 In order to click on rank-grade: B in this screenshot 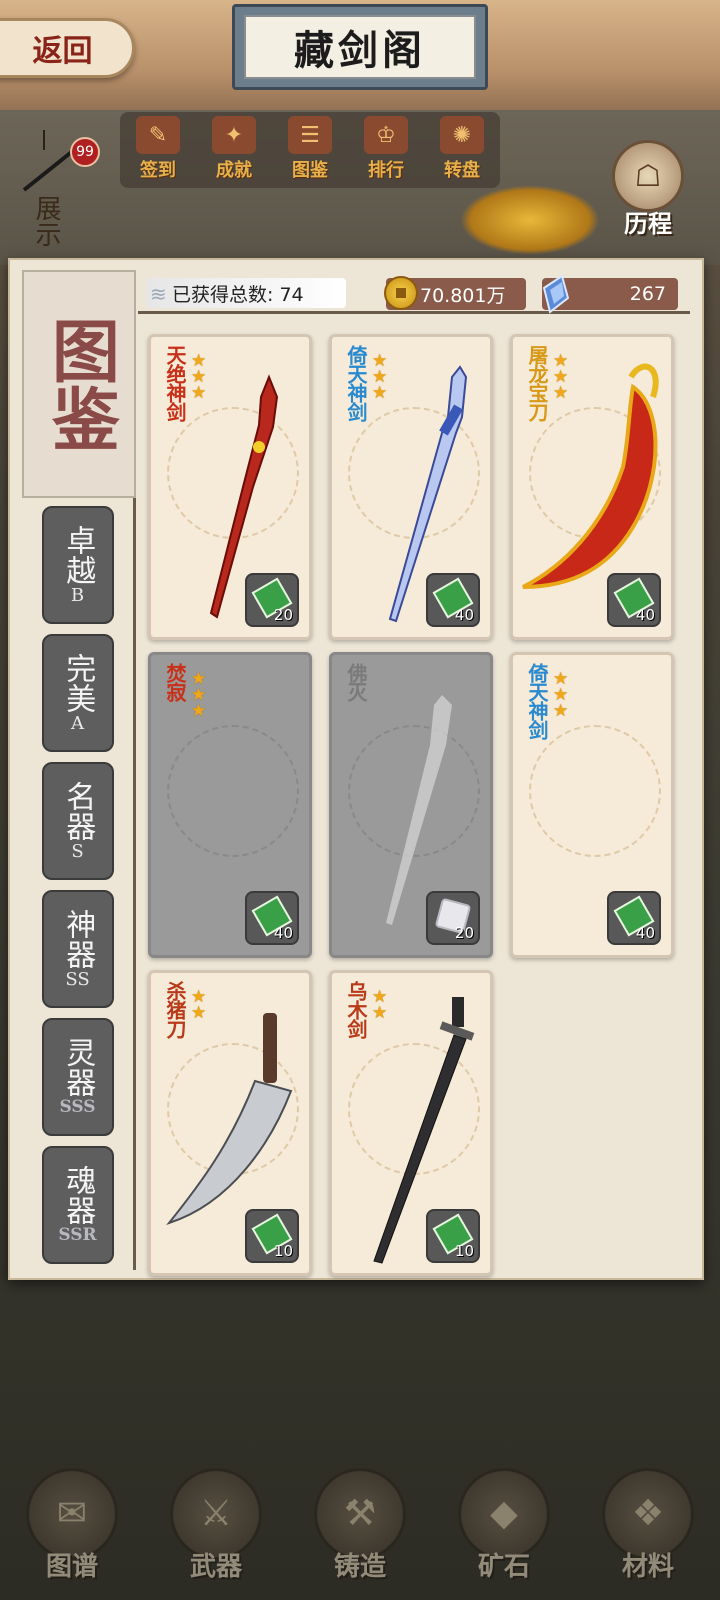, I will do `click(77, 595)`.